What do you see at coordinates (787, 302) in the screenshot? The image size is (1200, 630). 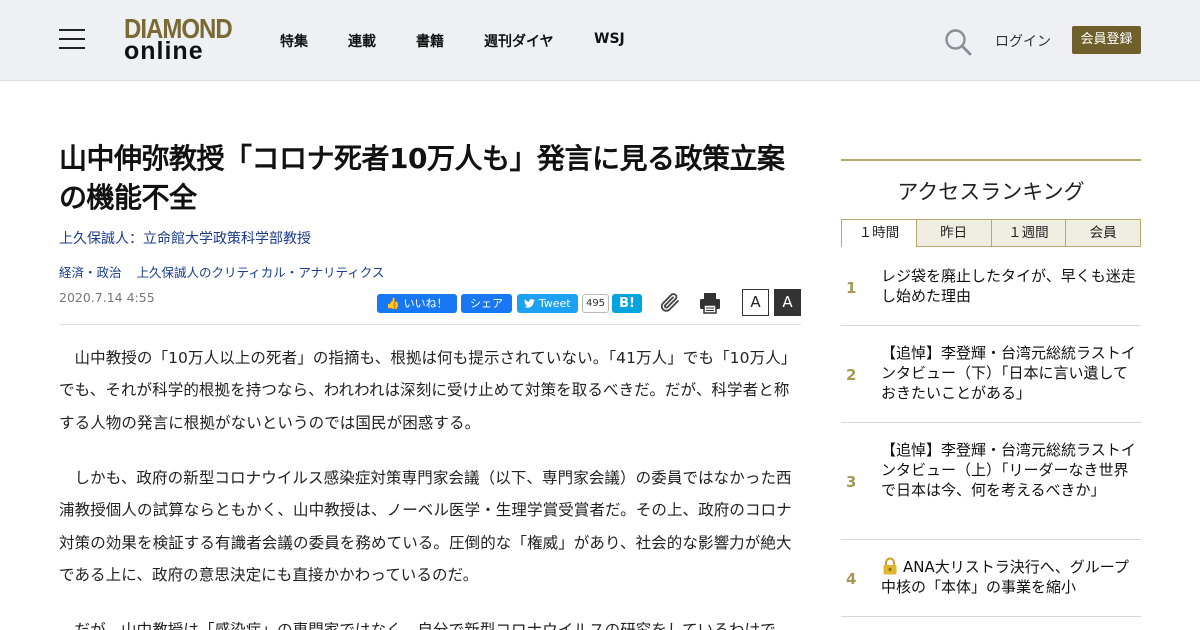 I see `font-size-large-button: A` at bounding box center [787, 302].